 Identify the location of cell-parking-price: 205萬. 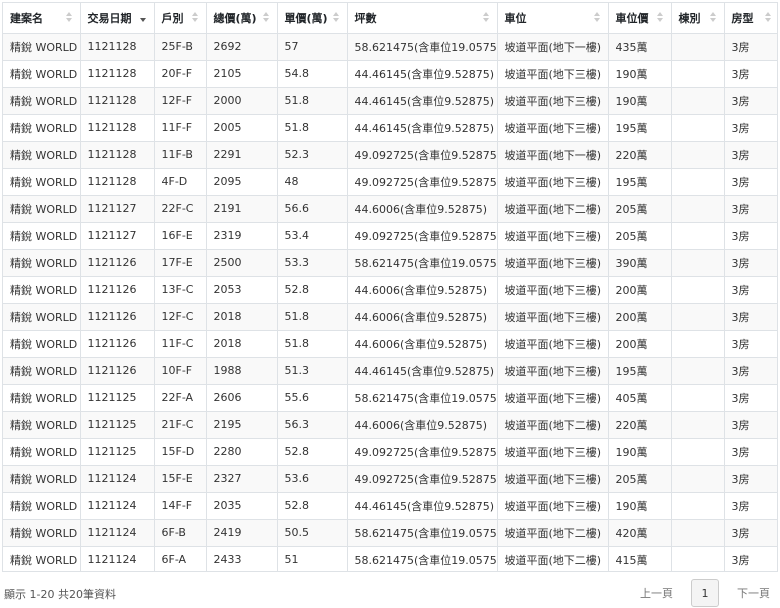
(640, 479).